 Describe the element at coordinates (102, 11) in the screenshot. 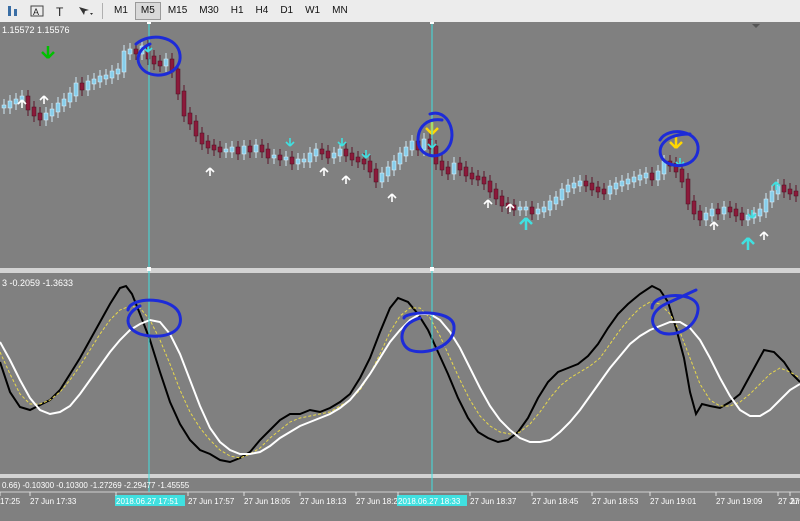

I see `toolbar-separator` at that location.